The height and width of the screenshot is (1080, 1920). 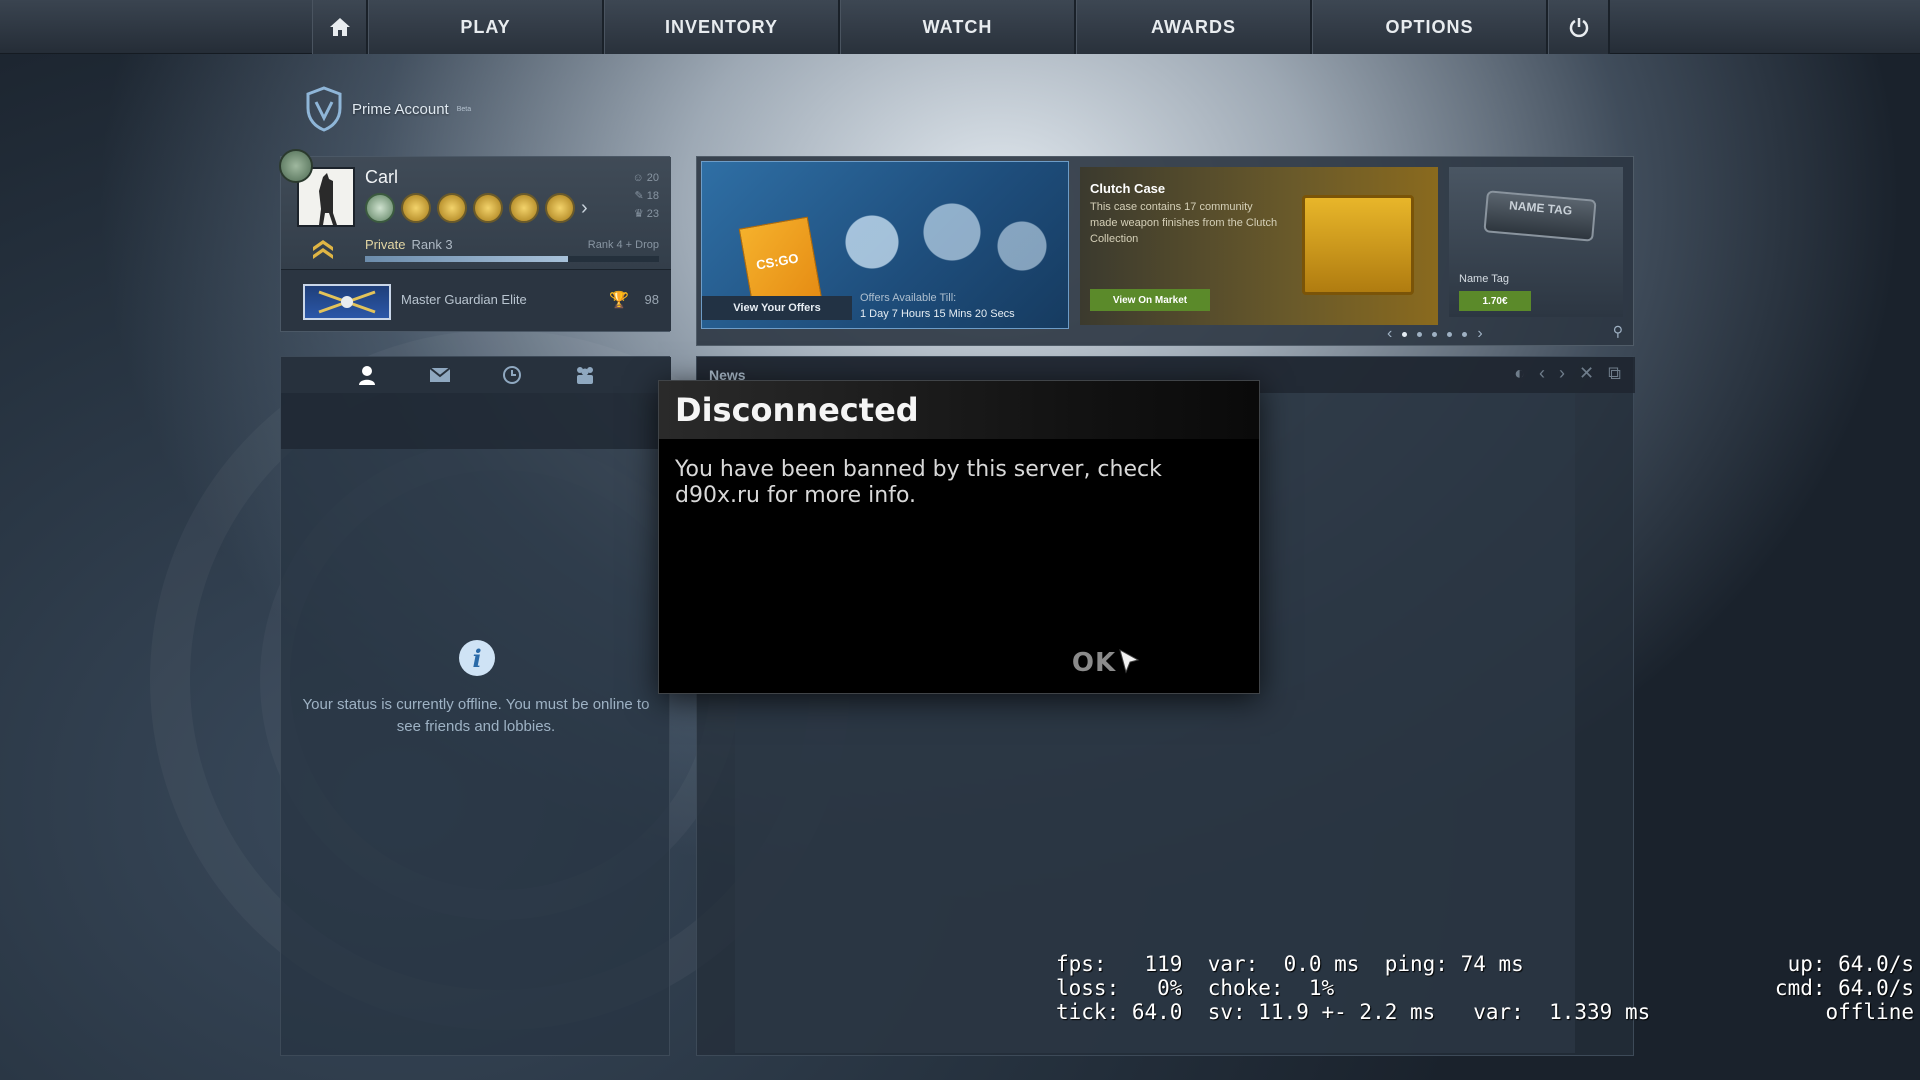 I want to click on tab-lobbies, so click(x=585, y=375).